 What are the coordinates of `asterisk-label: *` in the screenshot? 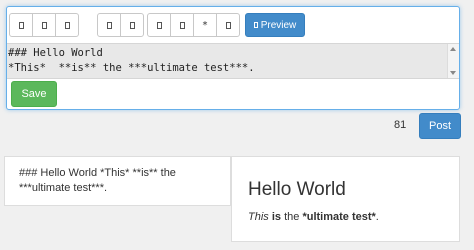 It's located at (205, 25).